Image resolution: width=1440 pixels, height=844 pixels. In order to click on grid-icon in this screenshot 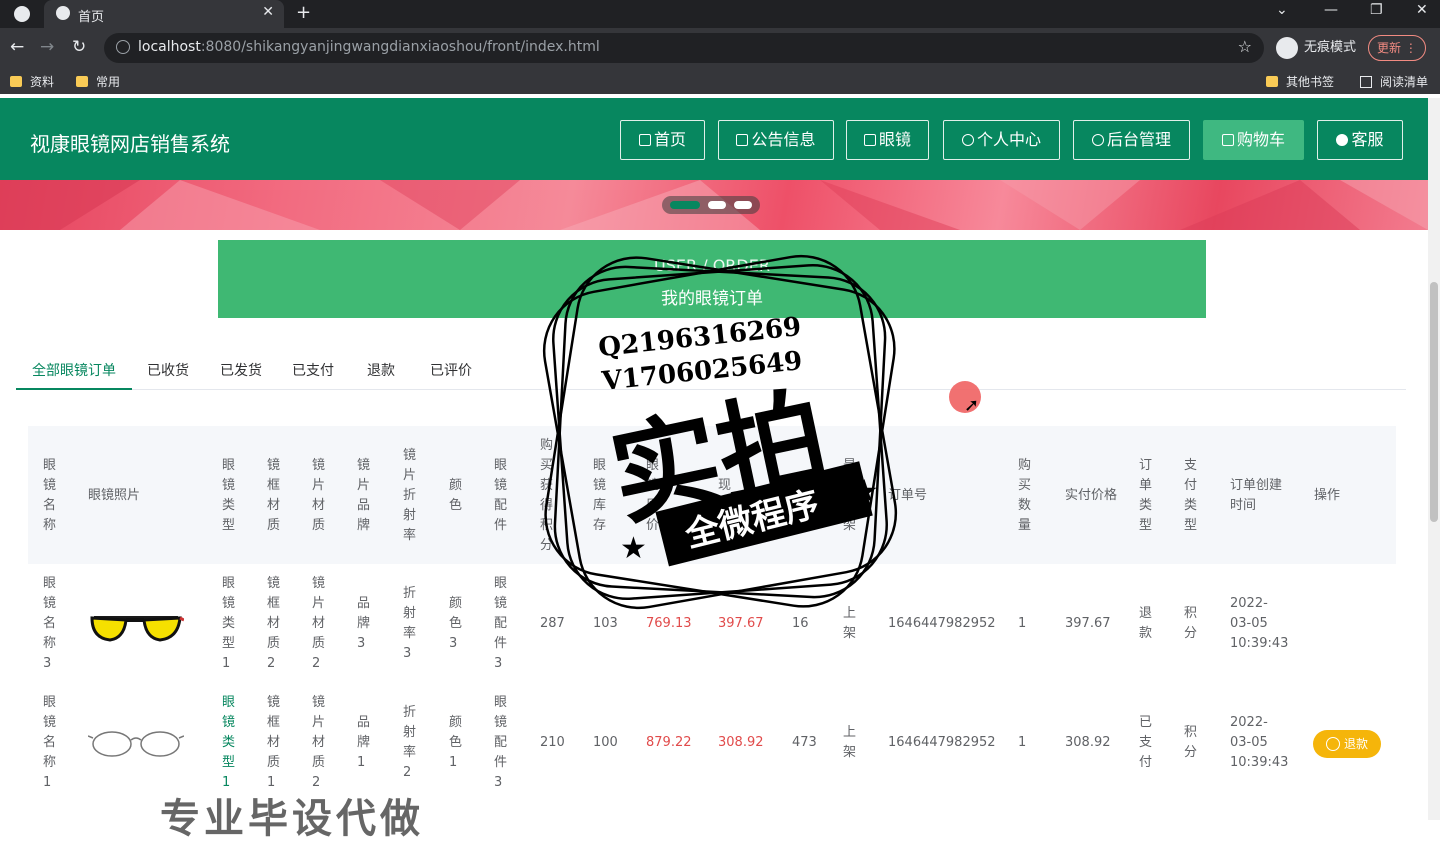, I will do `click(869, 140)`.